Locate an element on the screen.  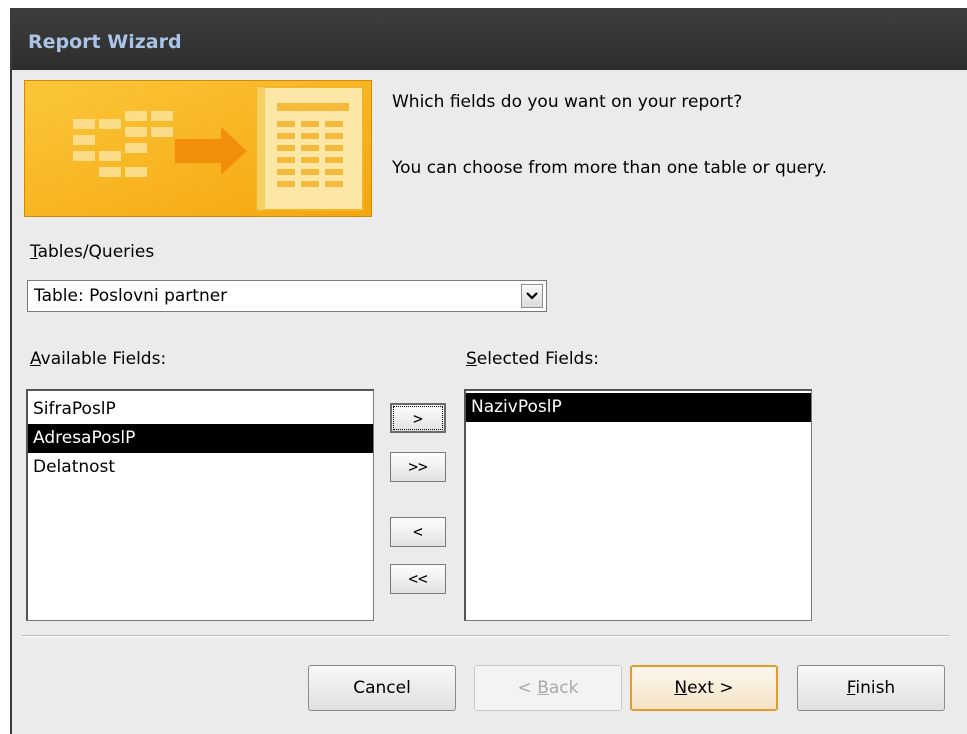
next-button: Next > is located at coordinates (704, 688).